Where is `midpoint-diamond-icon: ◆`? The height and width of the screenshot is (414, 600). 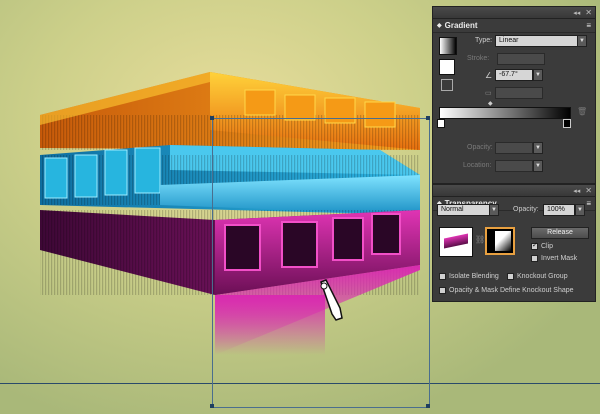 midpoint-diamond-icon: ◆ is located at coordinates (490, 103).